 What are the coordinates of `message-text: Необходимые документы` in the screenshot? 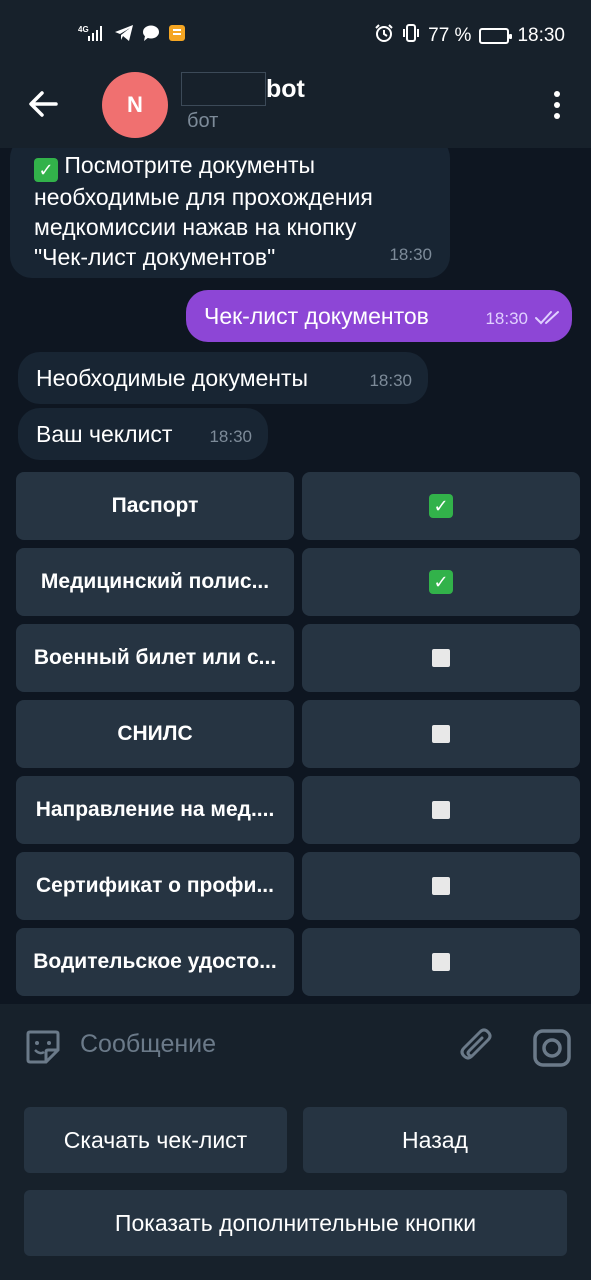 It's located at (172, 378).